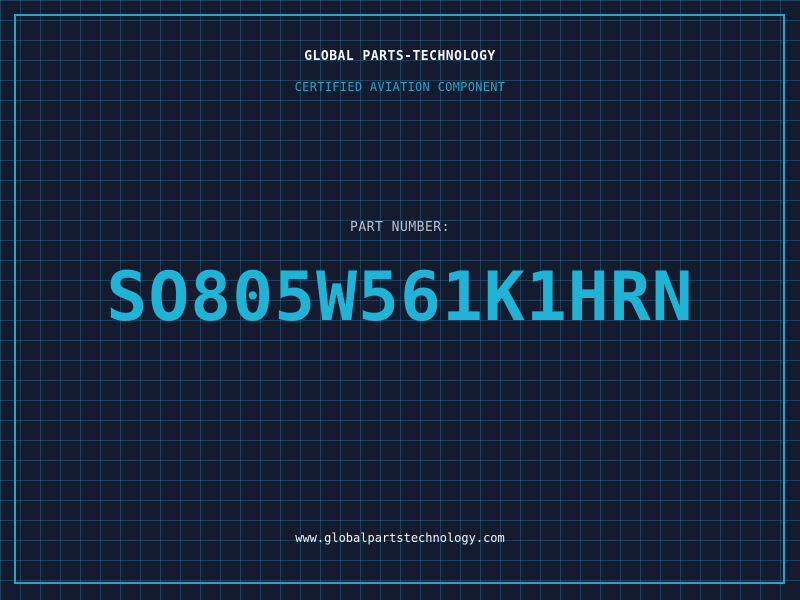 This screenshot has width=800, height=600. I want to click on part-number-value: SO805W561K1HRN, so click(400, 297).